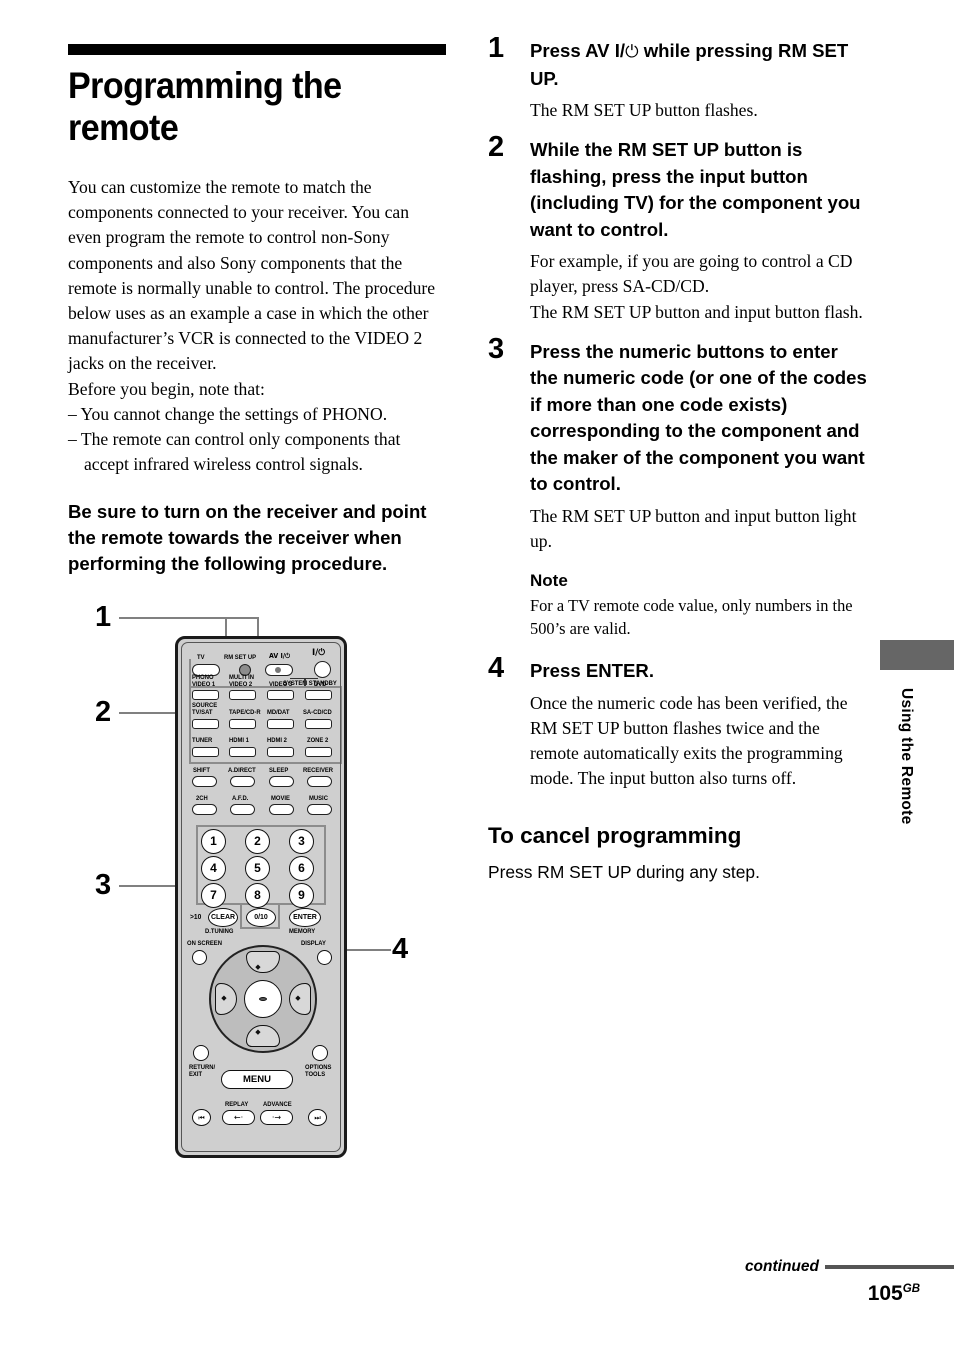 The height and width of the screenshot is (1352, 954). I want to click on remote-button-enter: ENTER, so click(305, 917).